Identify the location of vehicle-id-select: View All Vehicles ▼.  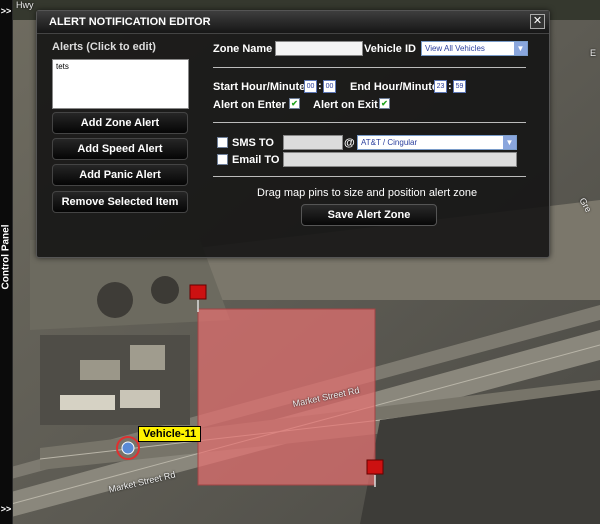
(474, 48).